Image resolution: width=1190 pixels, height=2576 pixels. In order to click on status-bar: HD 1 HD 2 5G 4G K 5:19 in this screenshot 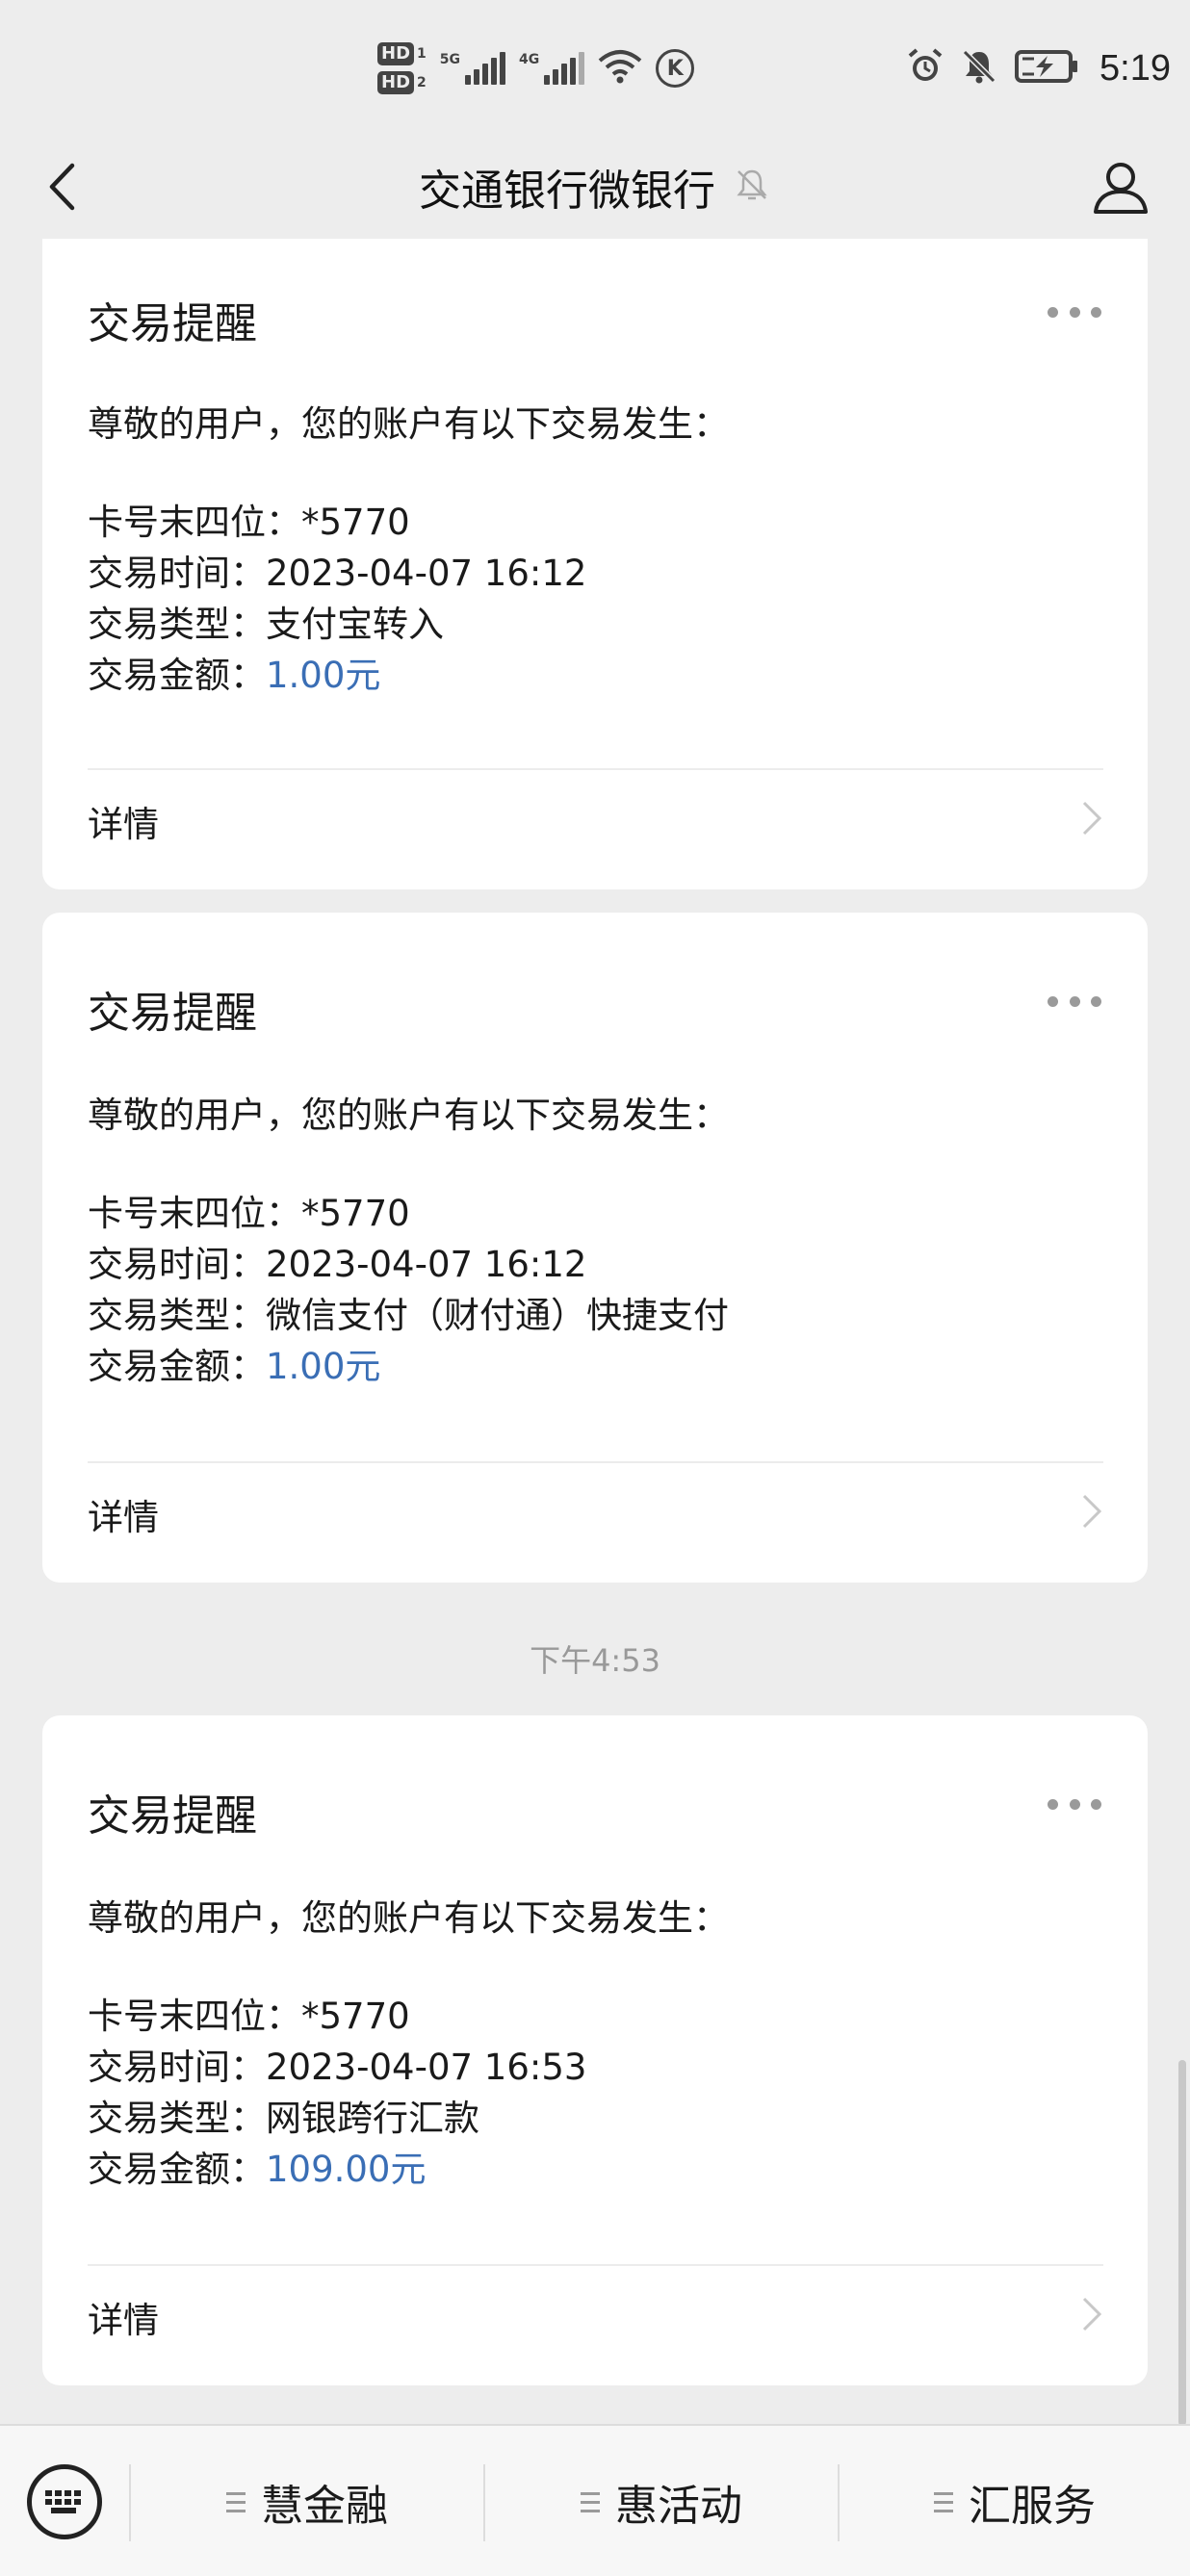, I will do `click(595, 67)`.